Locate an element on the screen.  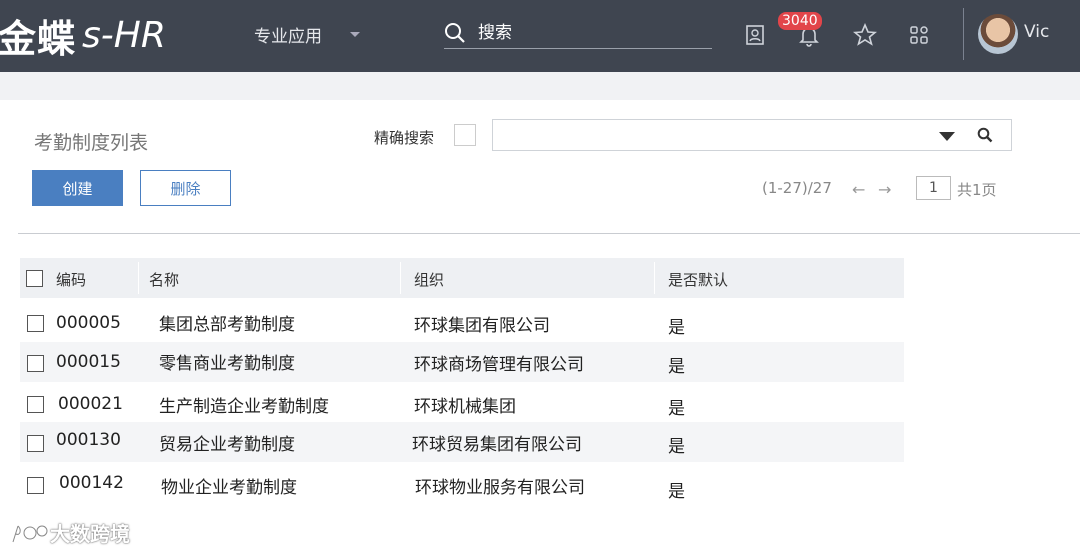
username: Vic is located at coordinates (1036, 32).